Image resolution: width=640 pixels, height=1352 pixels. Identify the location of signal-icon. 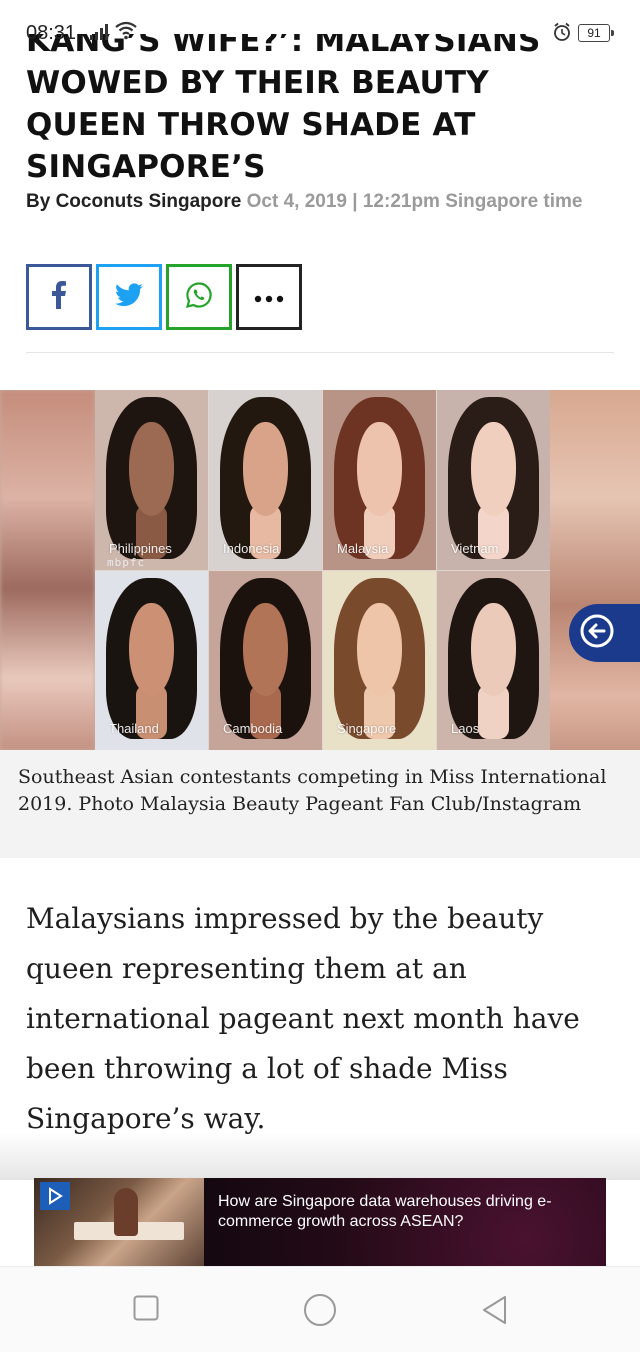
(100, 34).